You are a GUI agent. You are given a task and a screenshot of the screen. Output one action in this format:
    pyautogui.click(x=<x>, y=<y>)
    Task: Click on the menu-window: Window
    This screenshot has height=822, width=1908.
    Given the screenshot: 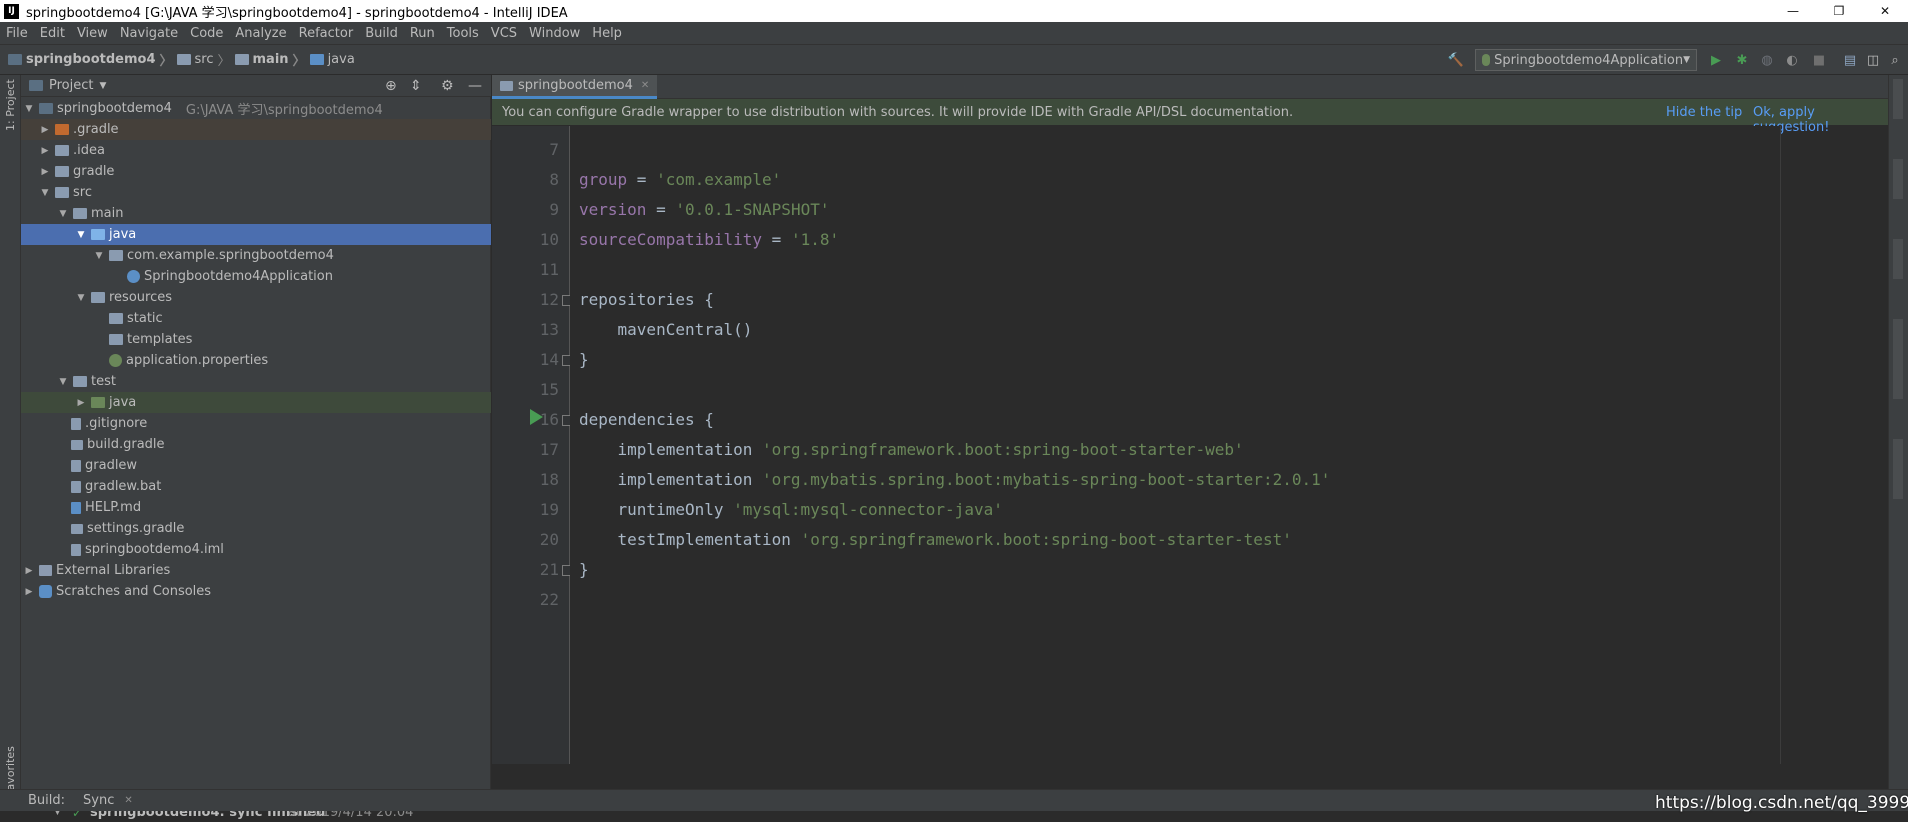 What is the action you would take?
    pyautogui.click(x=554, y=33)
    